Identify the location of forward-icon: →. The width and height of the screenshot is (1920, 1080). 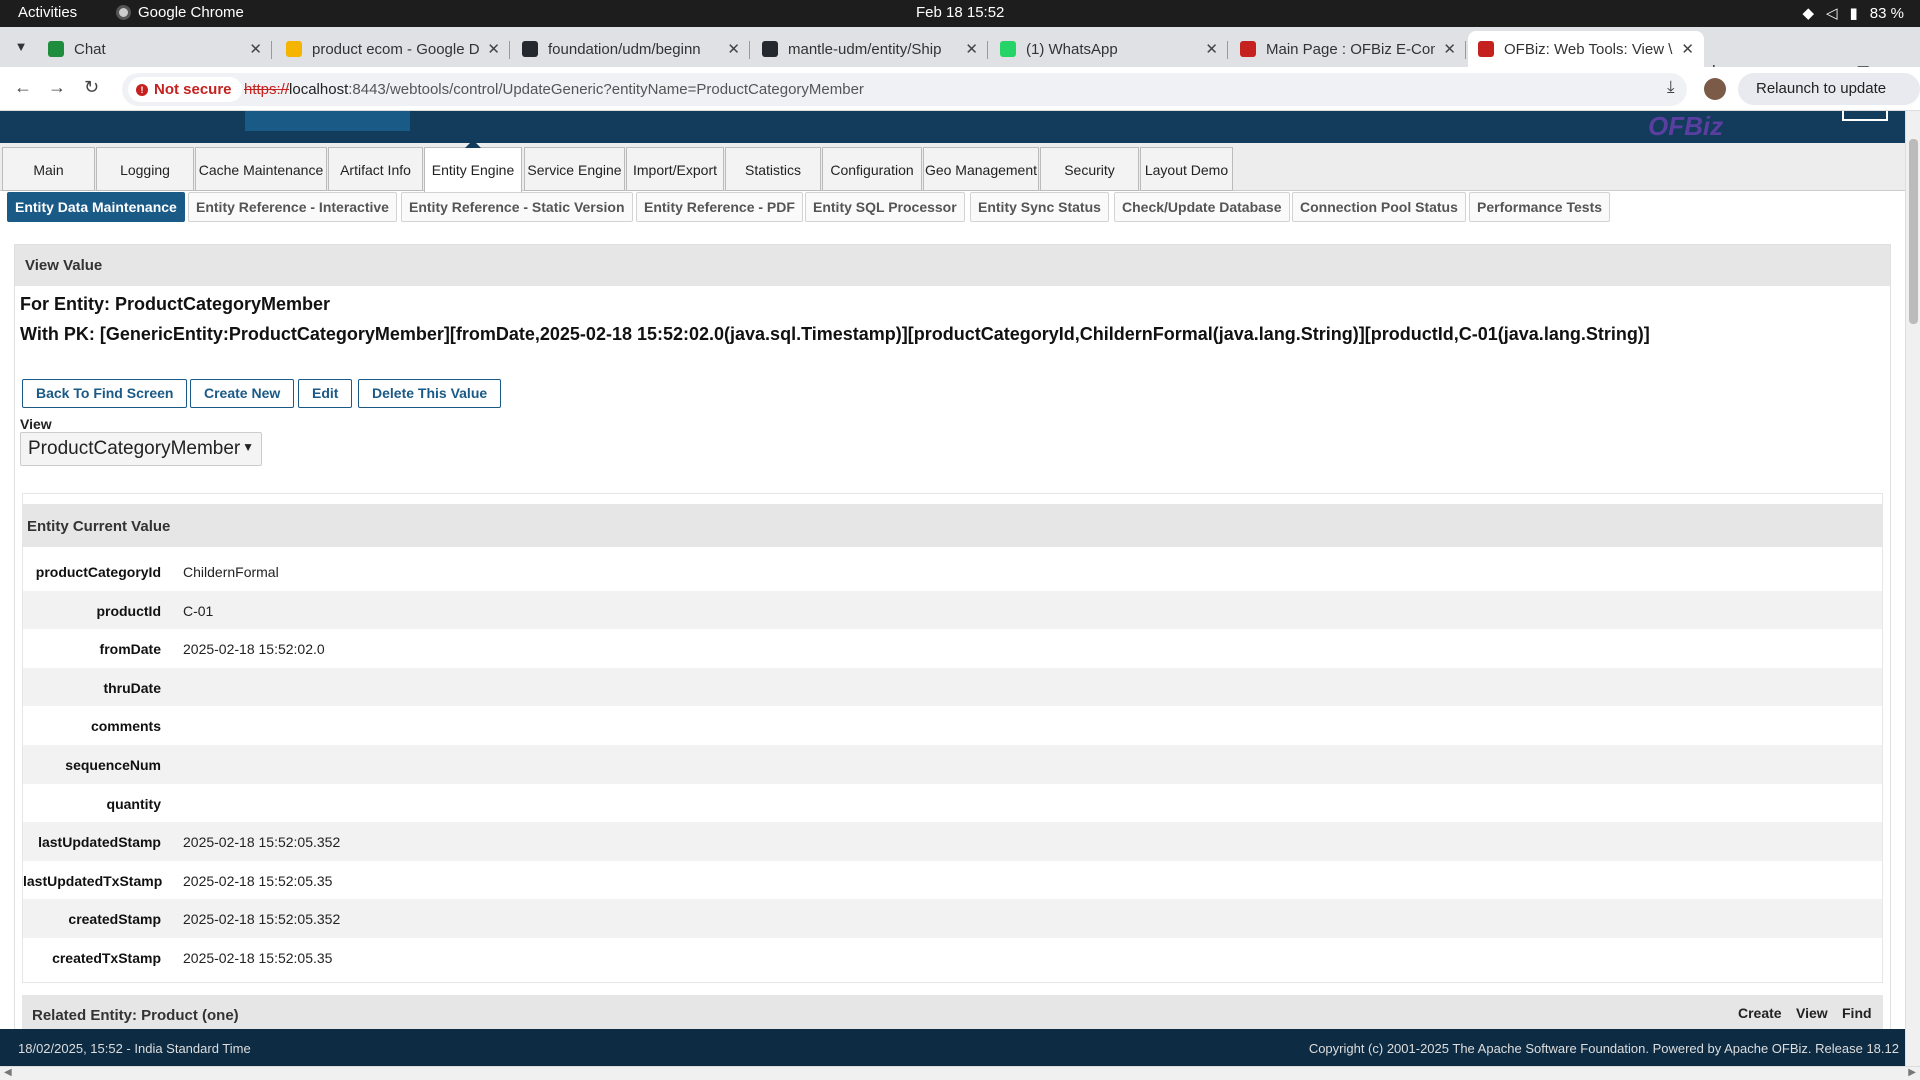
(57, 87).